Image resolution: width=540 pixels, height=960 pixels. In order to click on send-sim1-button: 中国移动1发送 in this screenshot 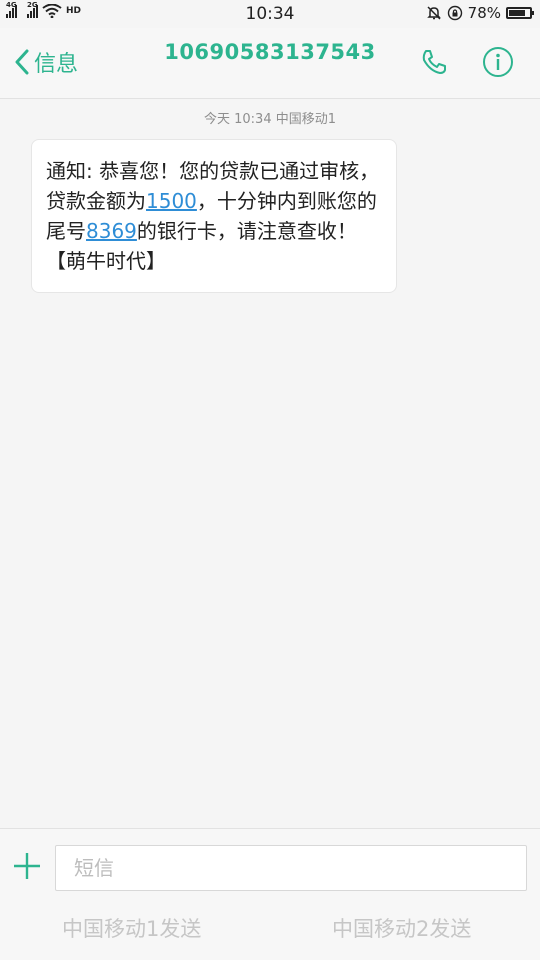, I will do `click(131, 928)`.